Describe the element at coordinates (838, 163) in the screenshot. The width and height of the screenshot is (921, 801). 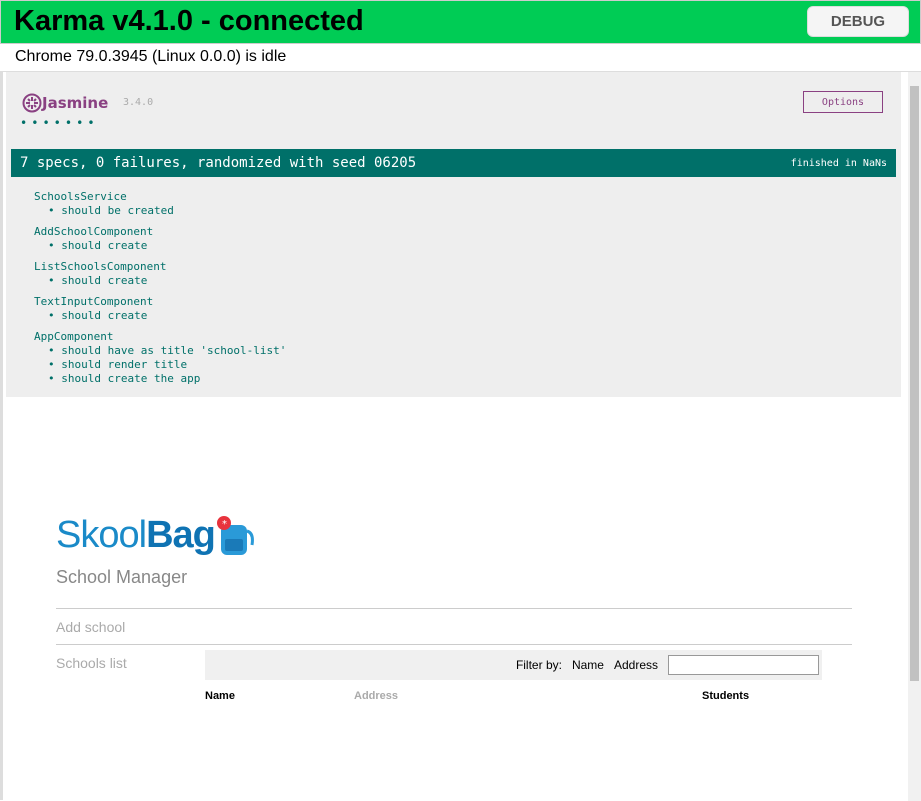
I see `duration: finished in NaNs` at that location.